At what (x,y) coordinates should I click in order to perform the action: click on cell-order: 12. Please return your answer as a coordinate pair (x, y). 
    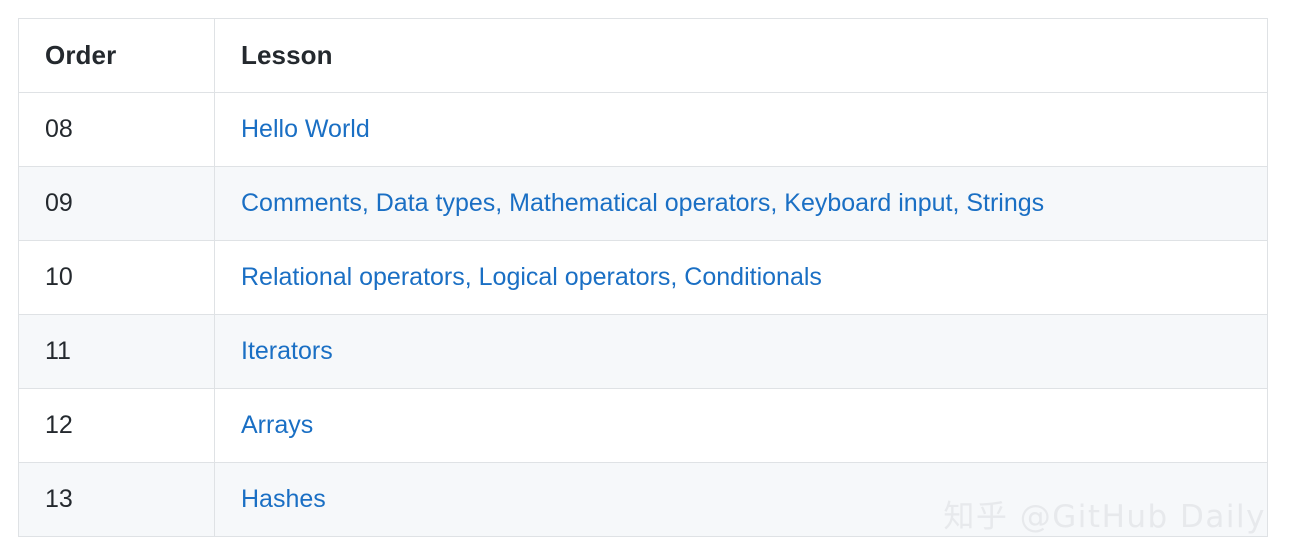
    Looking at the image, I should click on (116, 425).